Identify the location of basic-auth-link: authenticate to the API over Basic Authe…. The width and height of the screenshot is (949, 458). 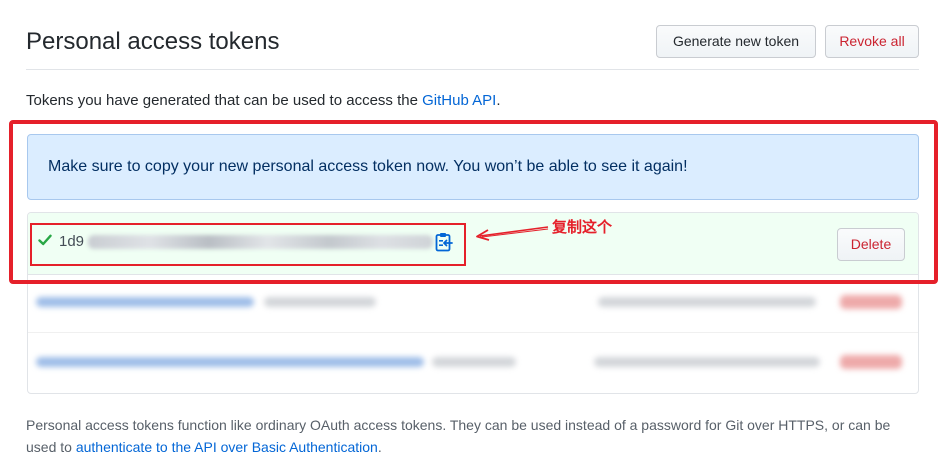
(227, 447).